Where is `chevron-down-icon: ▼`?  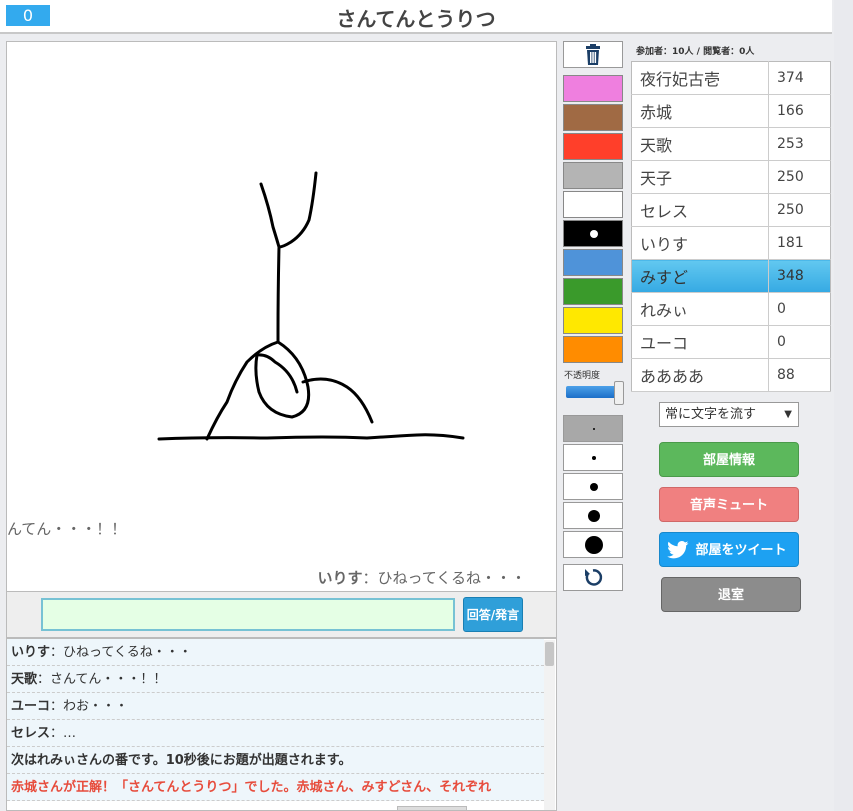 chevron-down-icon: ▼ is located at coordinates (788, 414).